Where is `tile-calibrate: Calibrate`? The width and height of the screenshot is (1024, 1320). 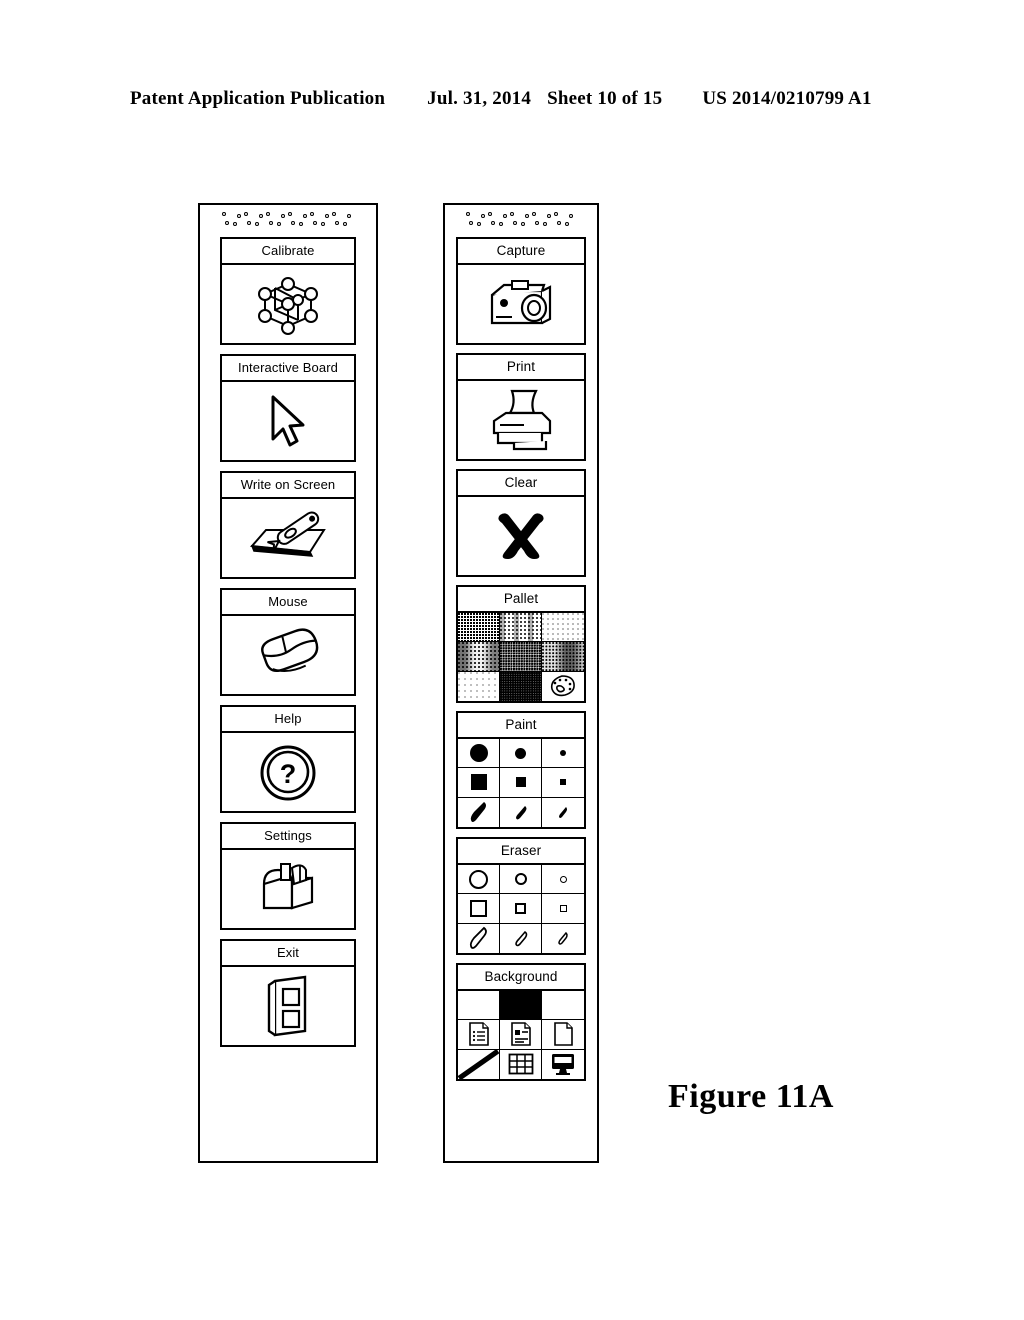
tile-calibrate: Calibrate is located at coordinates (288, 291).